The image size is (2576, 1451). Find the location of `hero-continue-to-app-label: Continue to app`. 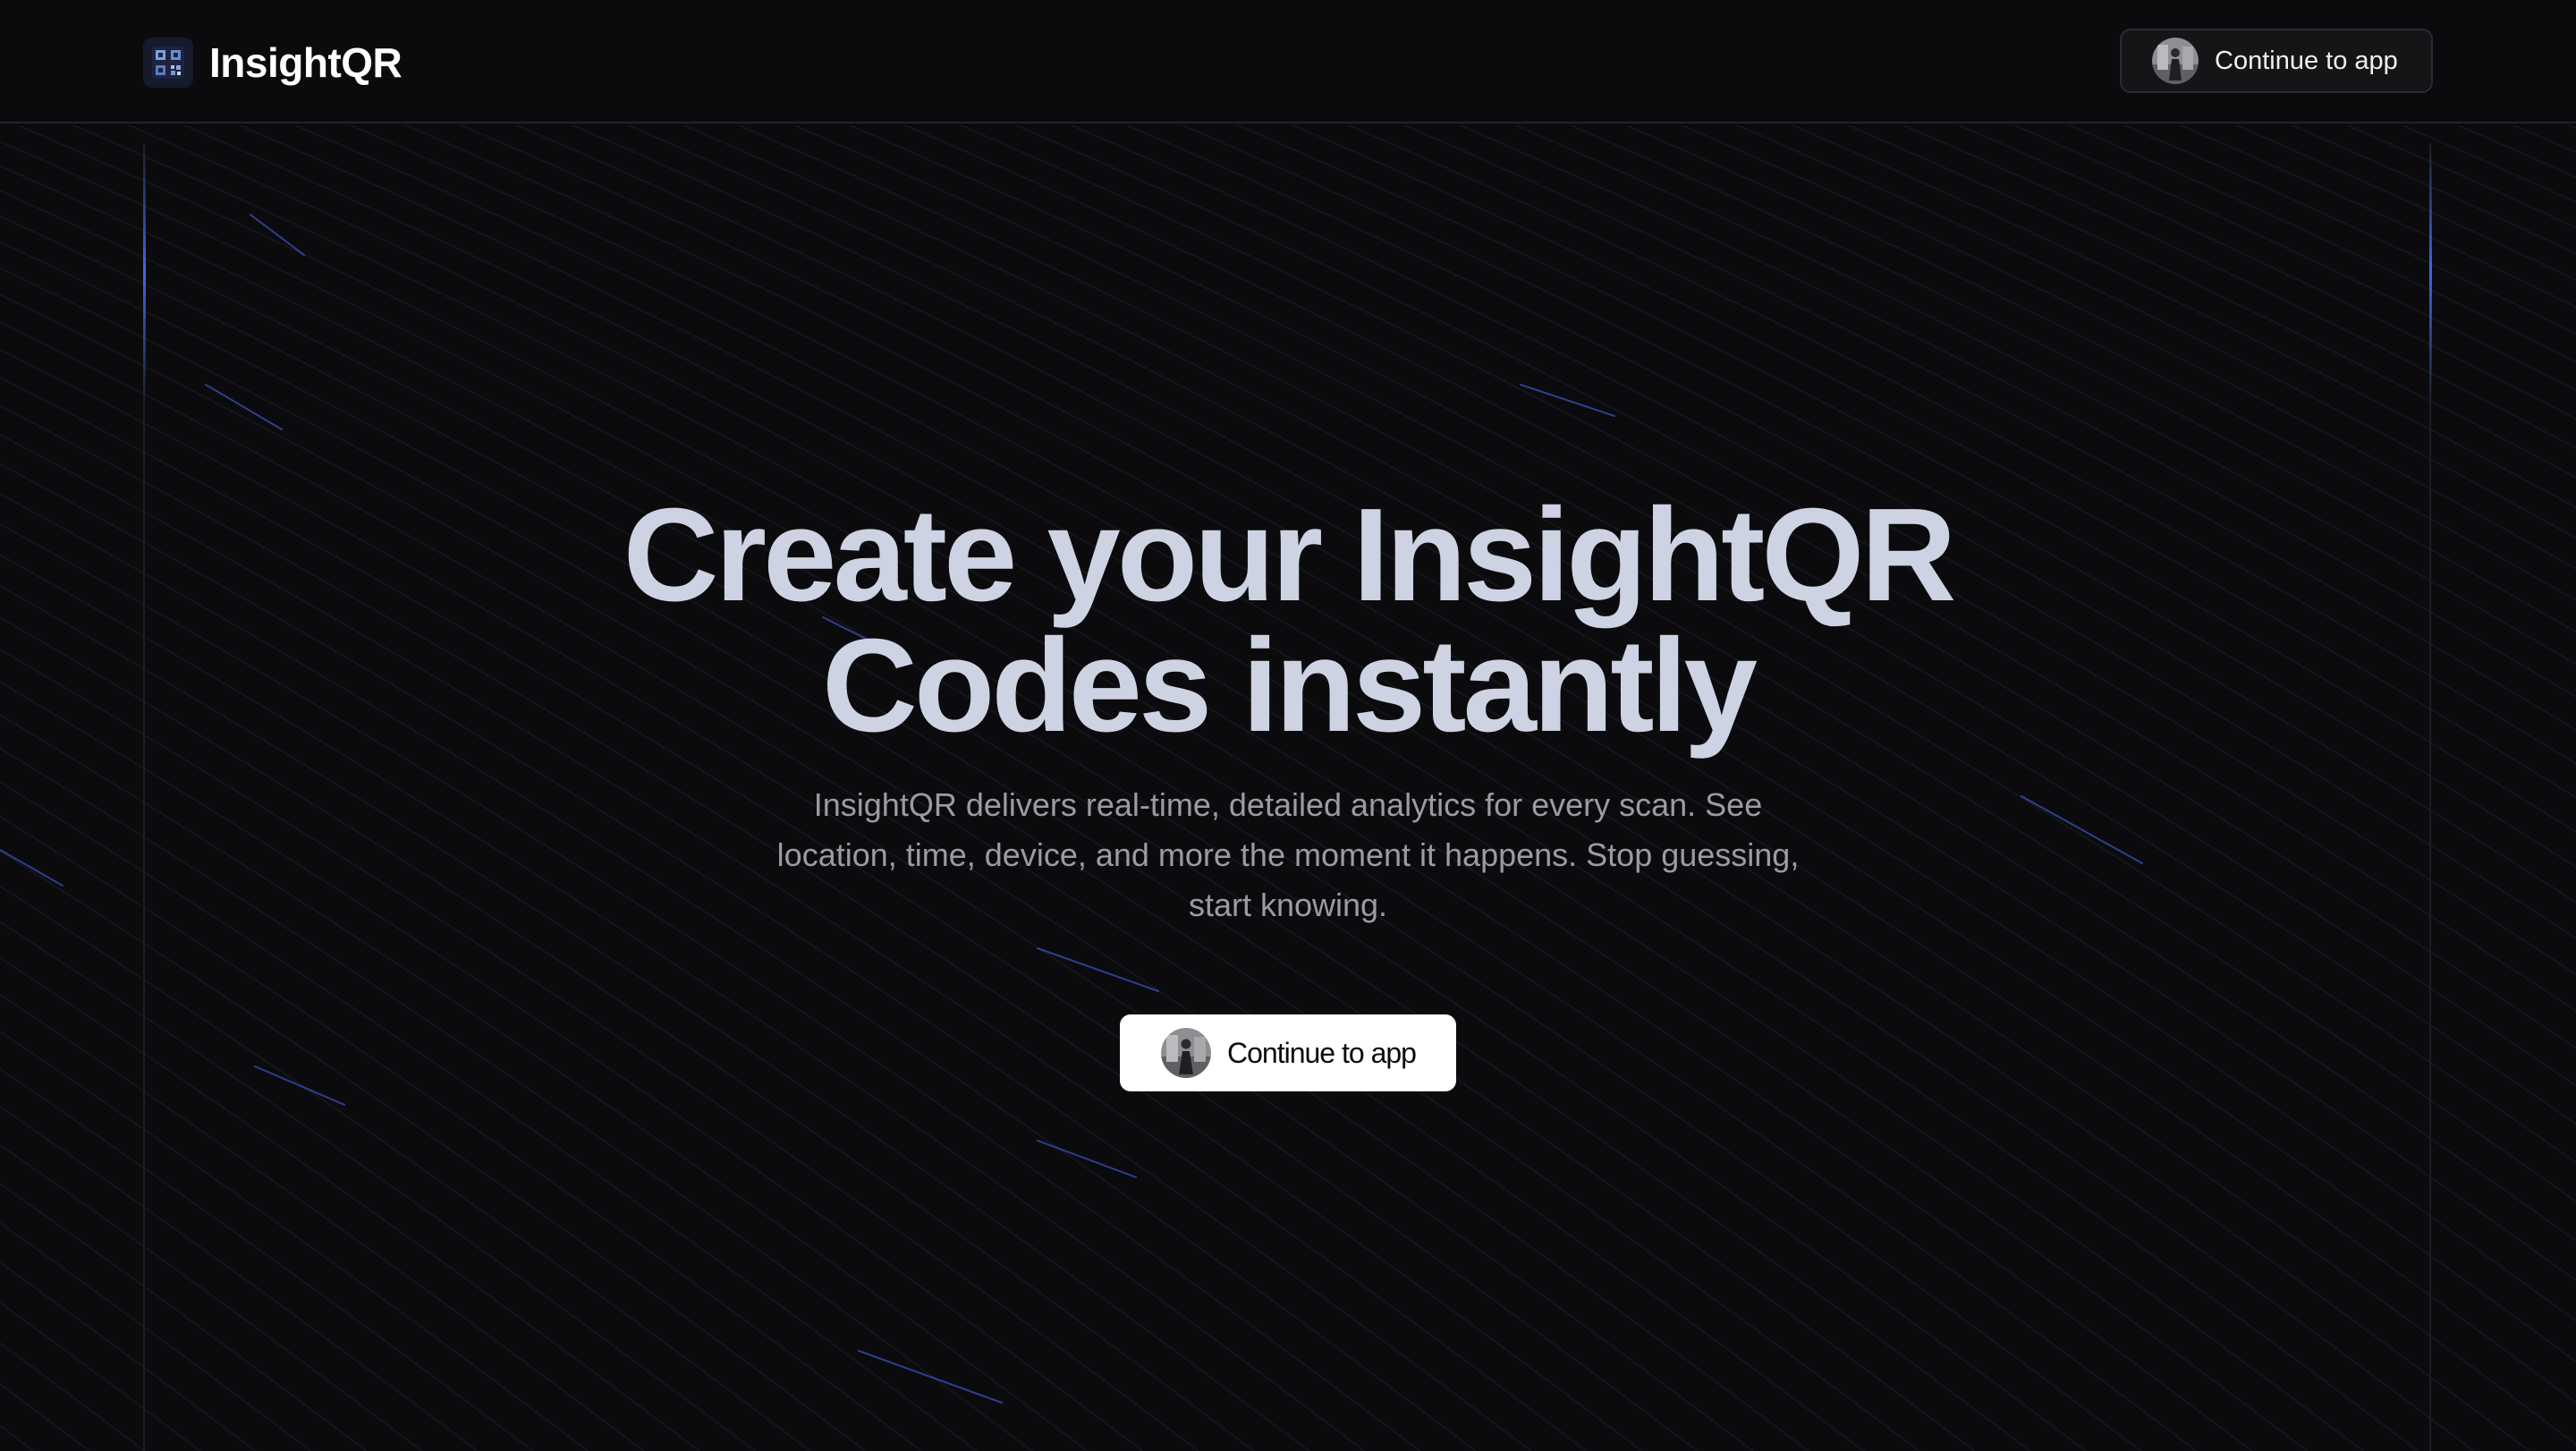

hero-continue-to-app-label: Continue to app is located at coordinates (1322, 1052).